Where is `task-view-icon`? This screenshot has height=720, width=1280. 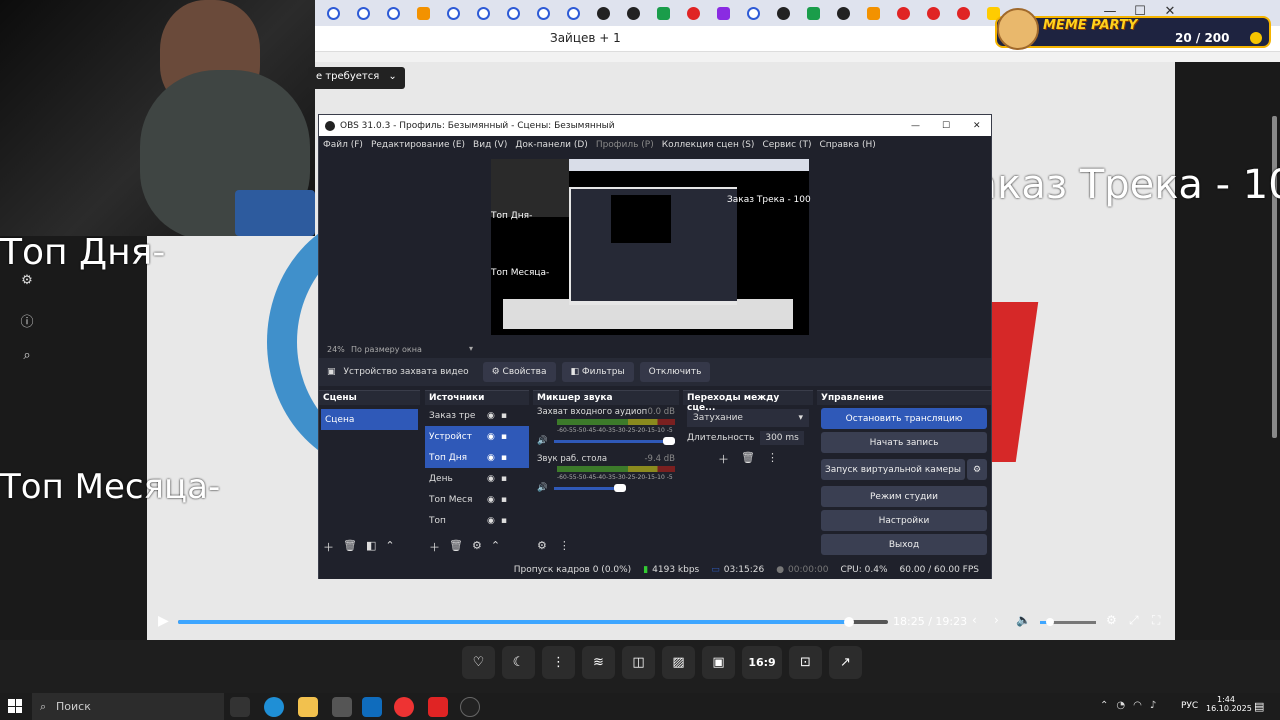
task-view-icon is located at coordinates (240, 707).